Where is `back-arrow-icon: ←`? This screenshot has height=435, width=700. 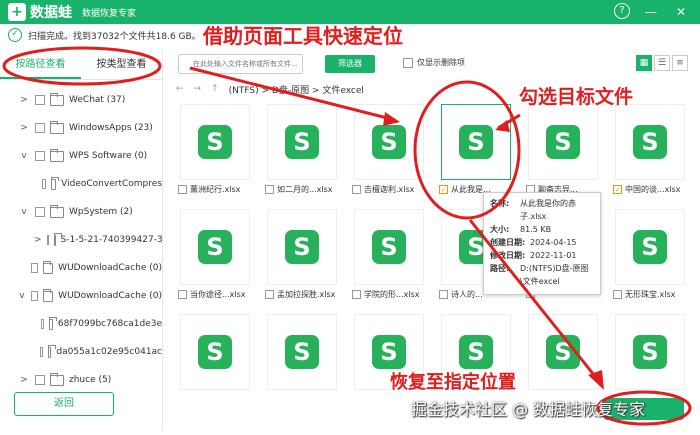 back-arrow-icon: ← is located at coordinates (180, 89).